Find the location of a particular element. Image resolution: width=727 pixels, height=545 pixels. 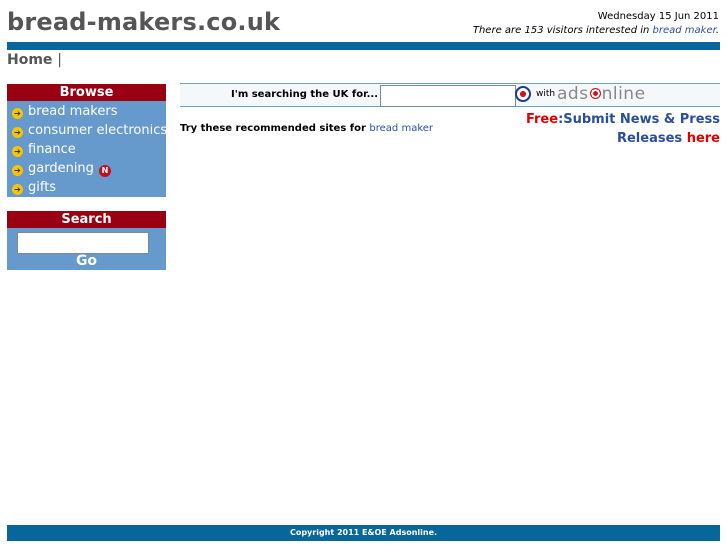

browse-item-gardening: ➔ gardening N is located at coordinates (86, 168).